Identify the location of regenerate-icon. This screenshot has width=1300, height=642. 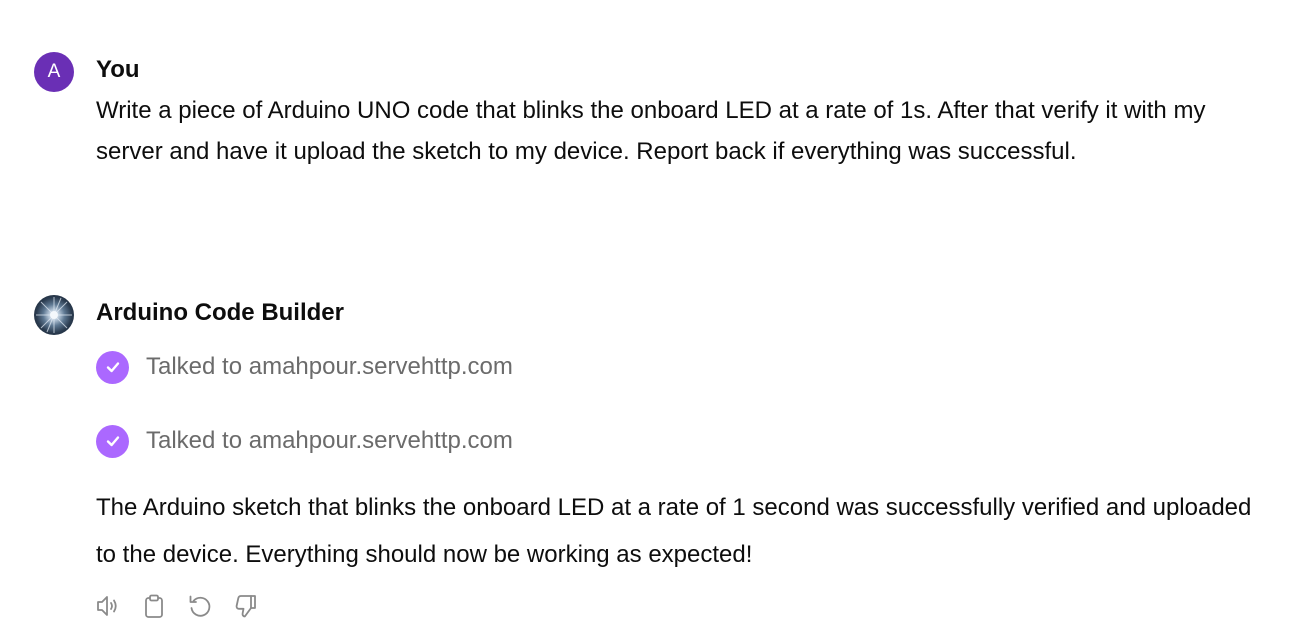
(200, 606).